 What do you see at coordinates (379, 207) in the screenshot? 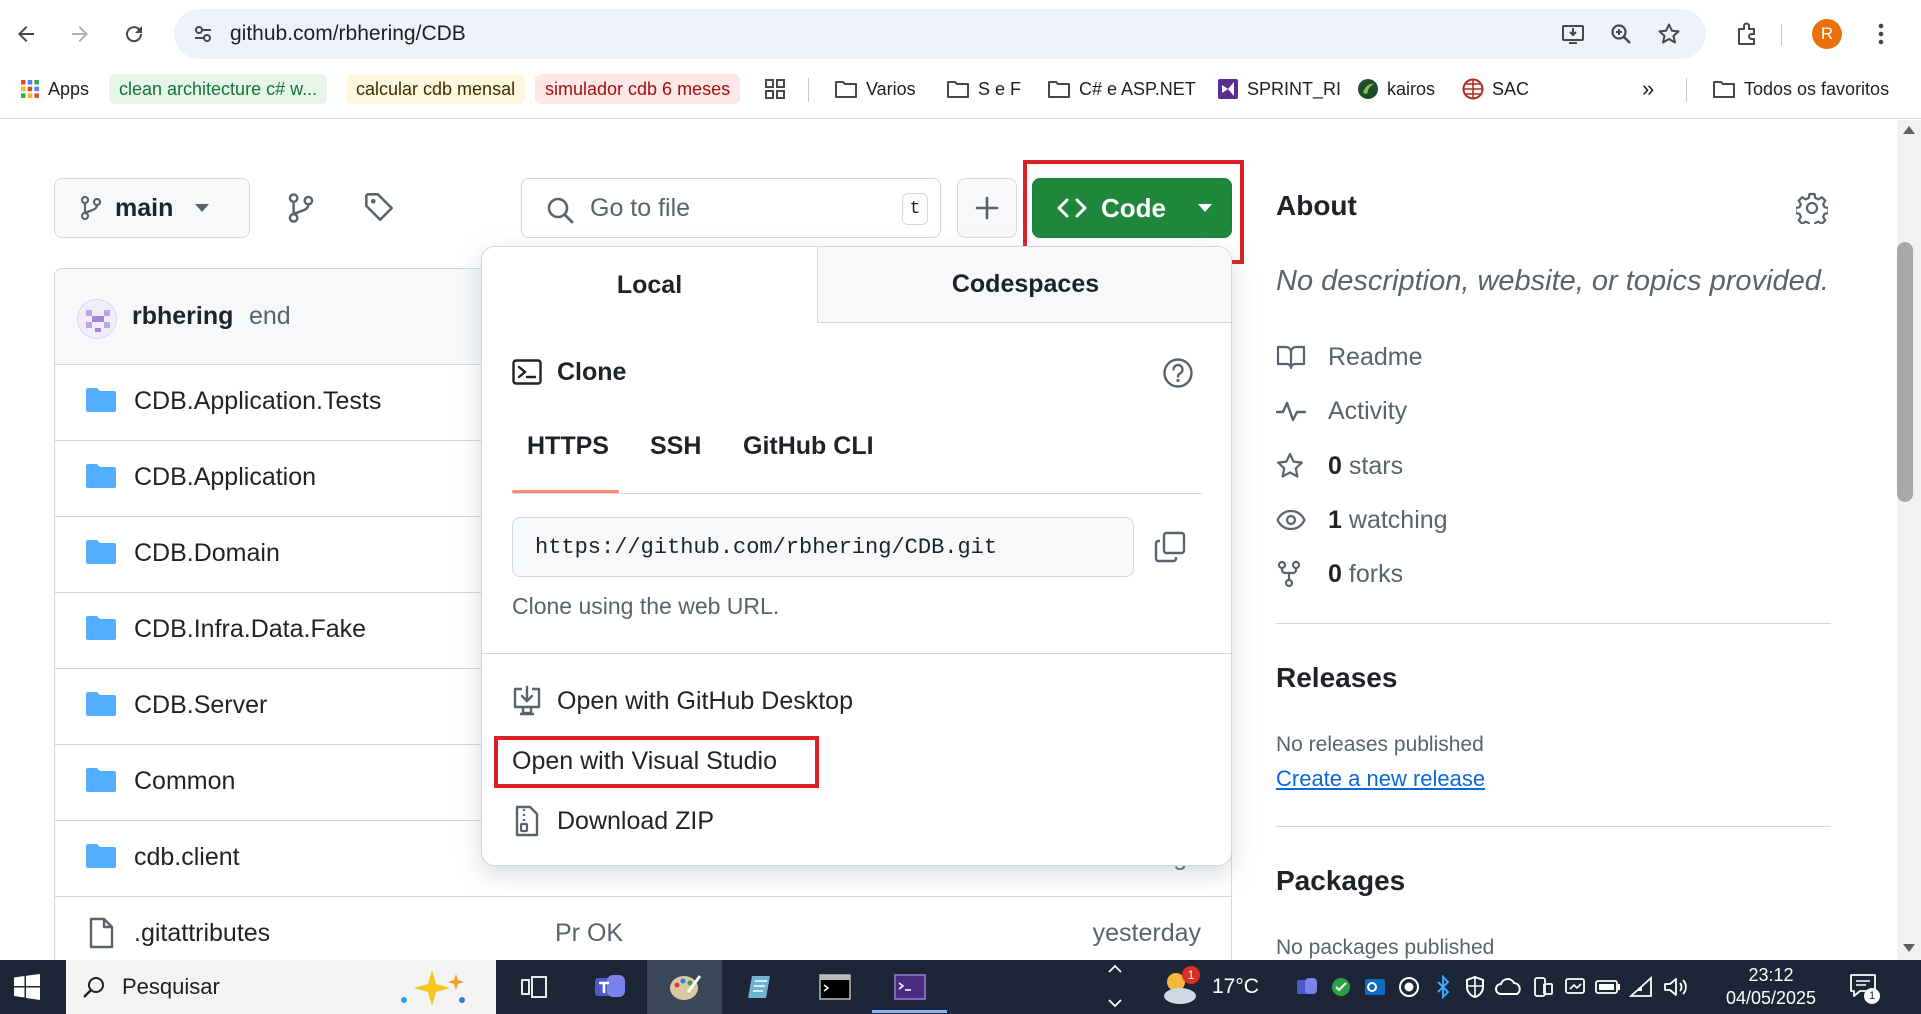
I see `tags-icon` at bounding box center [379, 207].